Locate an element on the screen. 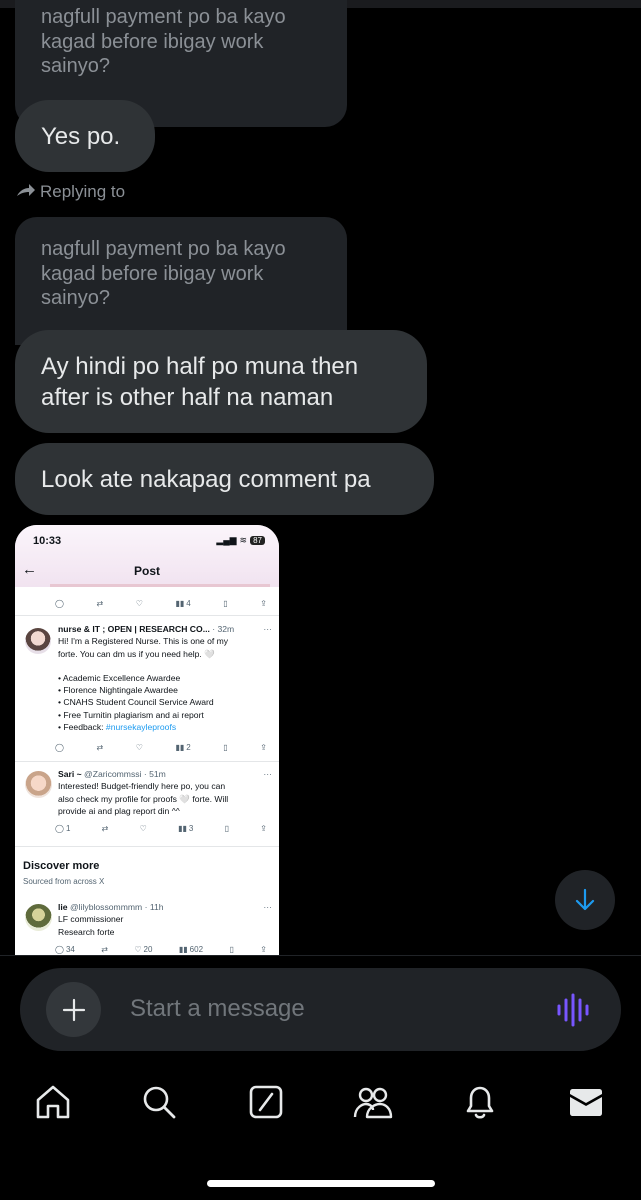 The image size is (641, 1200). tweet-meta: · 32m is located at coordinates (223, 629).